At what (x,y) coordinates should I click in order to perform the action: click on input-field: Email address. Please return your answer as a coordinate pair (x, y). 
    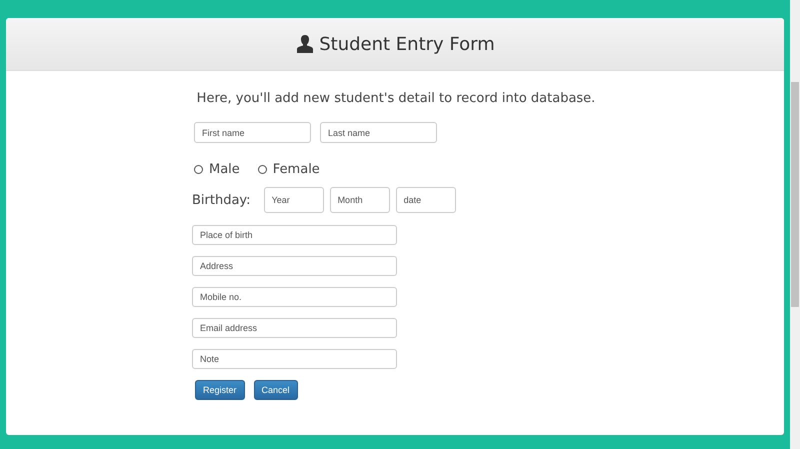
    Looking at the image, I should click on (294, 328).